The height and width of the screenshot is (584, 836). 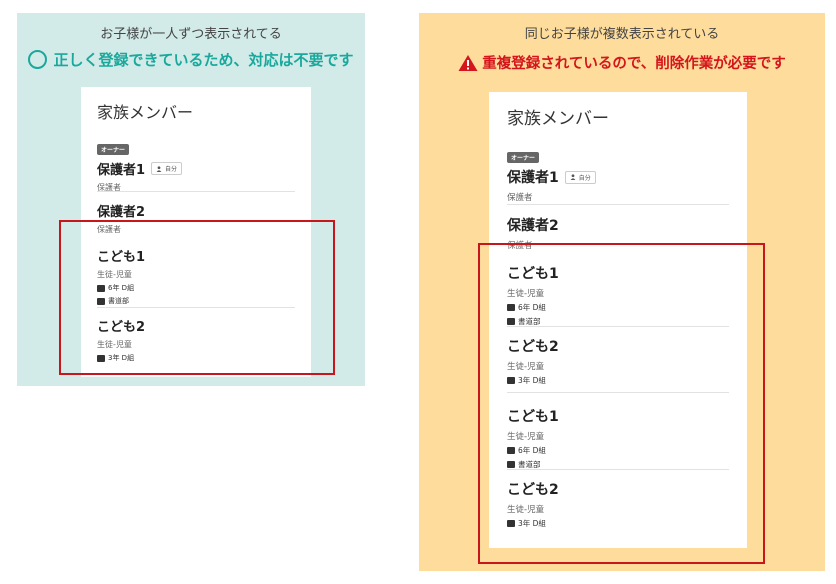 I want to click on duplicate-subtitle: 同じお子様が複数表示されている, so click(x=622, y=34).